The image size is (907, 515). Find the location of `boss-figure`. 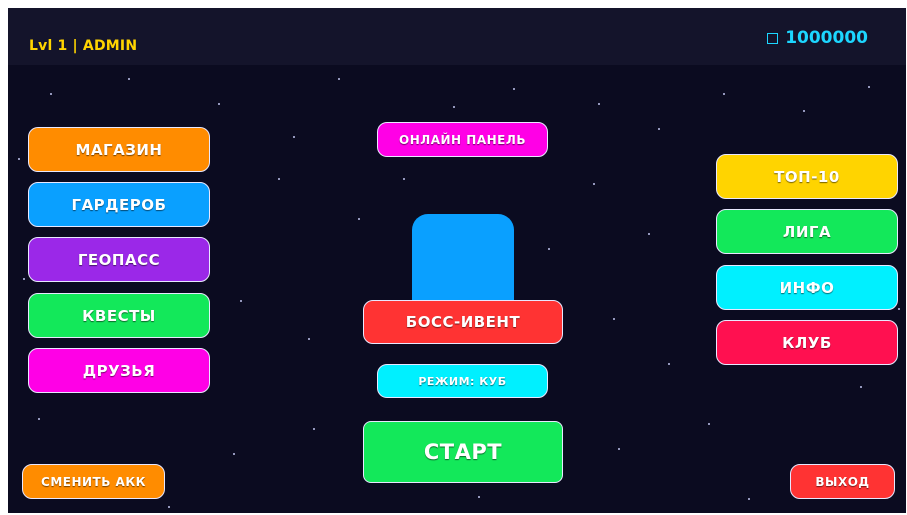

boss-figure is located at coordinates (463, 261).